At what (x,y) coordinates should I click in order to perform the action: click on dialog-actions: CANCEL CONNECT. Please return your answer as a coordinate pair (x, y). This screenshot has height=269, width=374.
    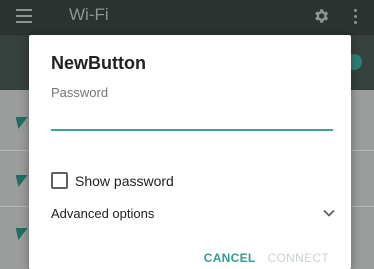
    Looking at the image, I should click on (266, 258).